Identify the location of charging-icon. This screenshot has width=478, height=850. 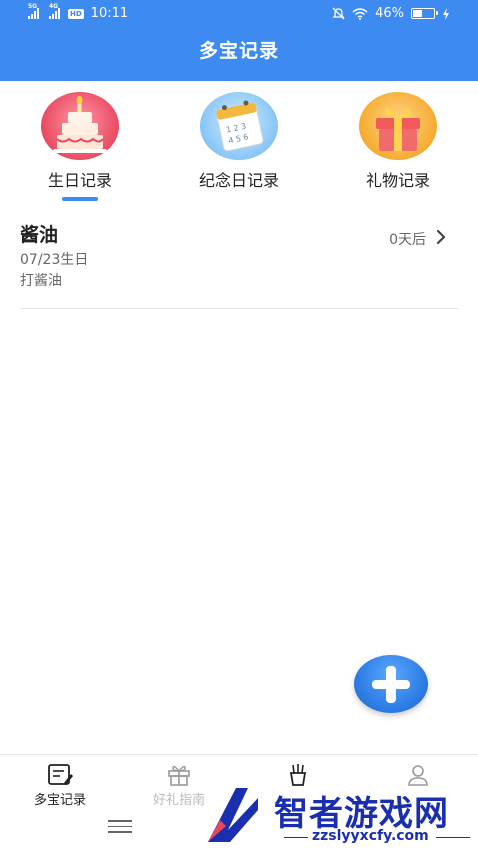
(446, 13).